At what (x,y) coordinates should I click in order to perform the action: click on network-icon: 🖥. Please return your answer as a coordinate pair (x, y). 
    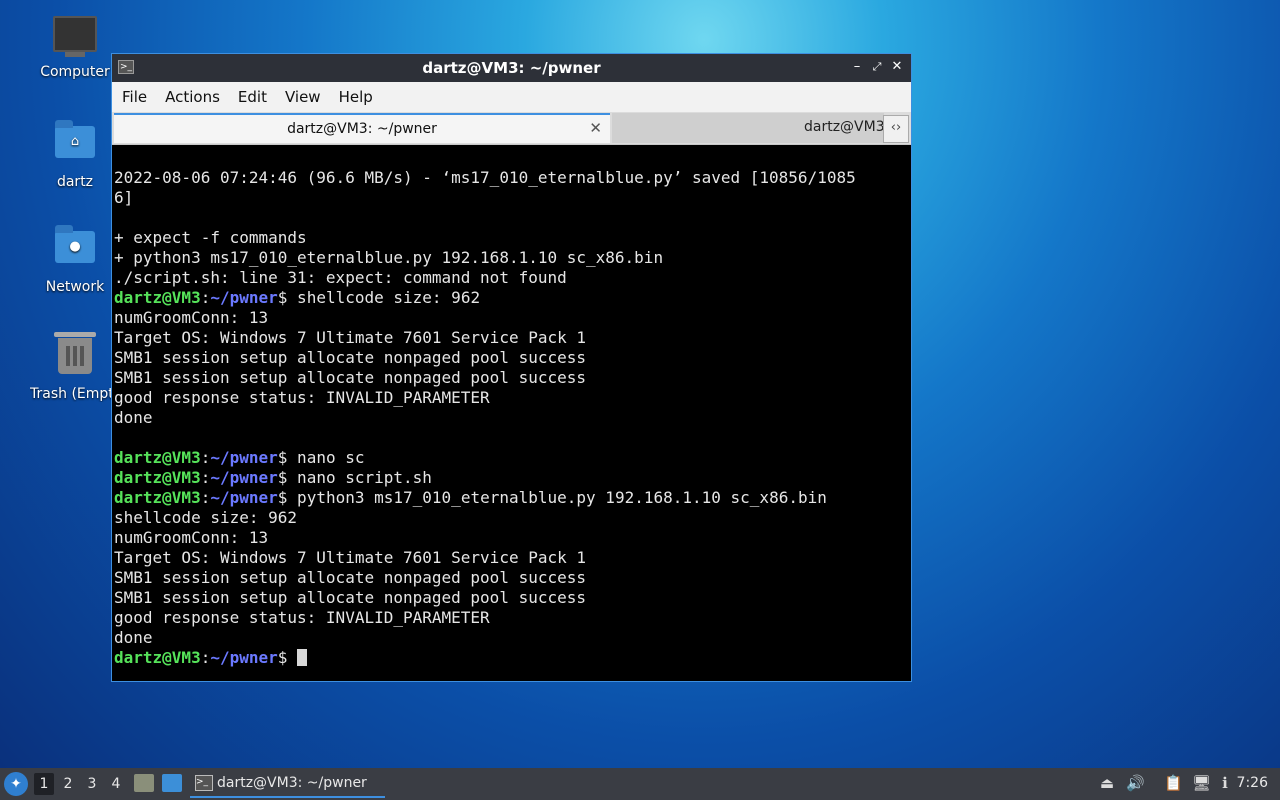
    Looking at the image, I should click on (1201, 783).